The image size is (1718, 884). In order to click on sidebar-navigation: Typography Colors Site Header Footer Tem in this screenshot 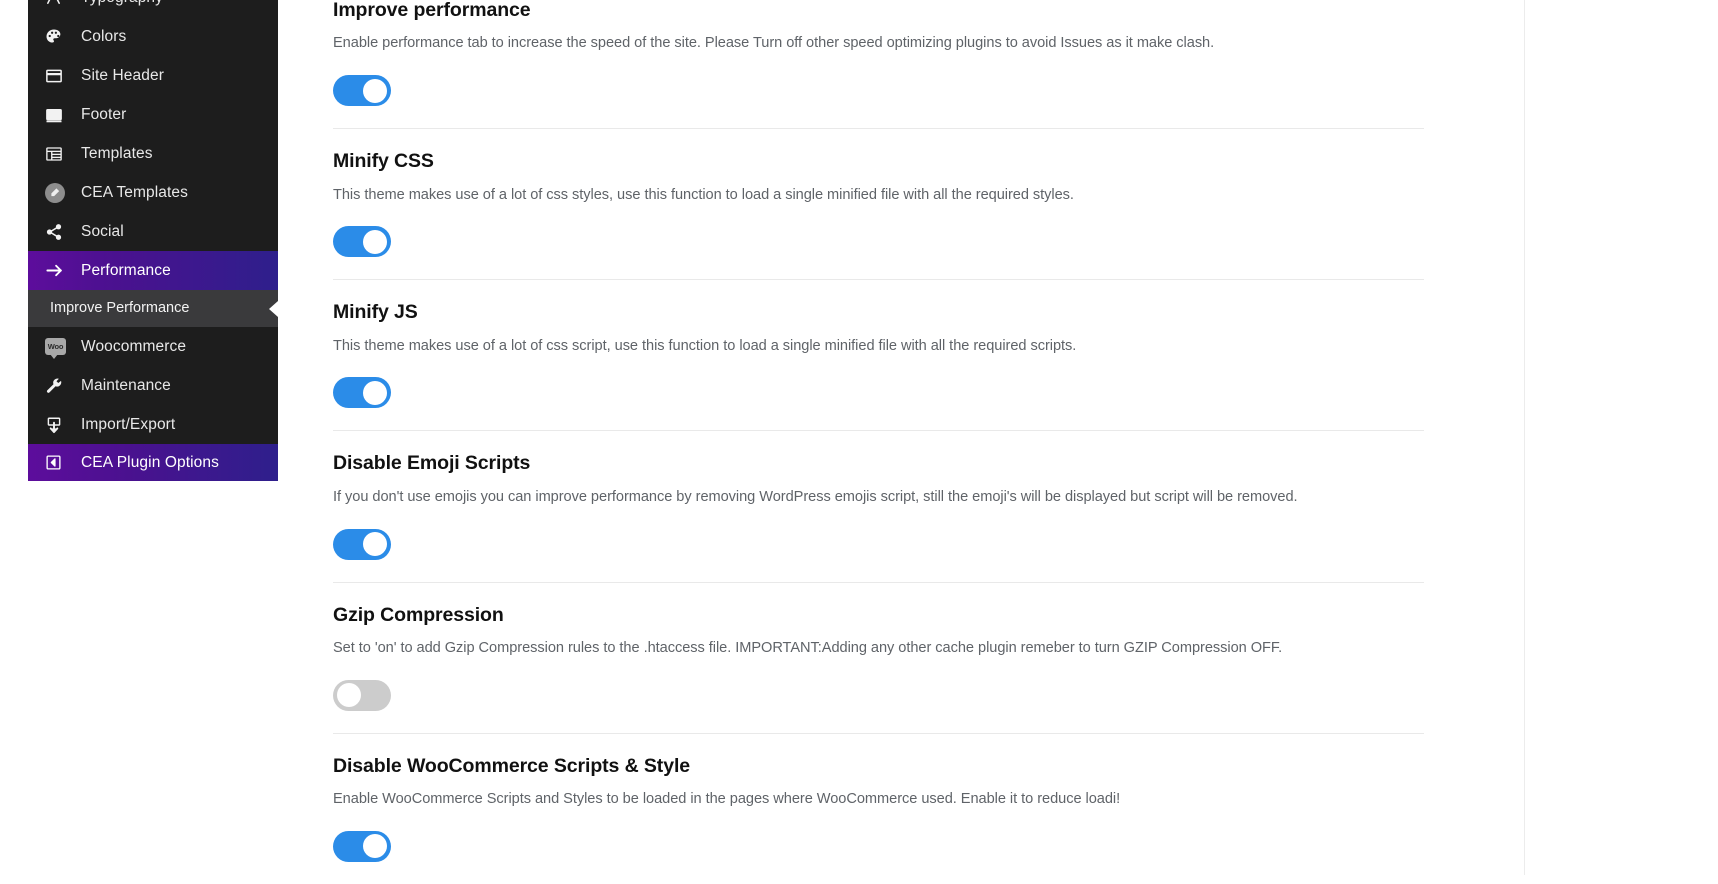, I will do `click(153, 240)`.